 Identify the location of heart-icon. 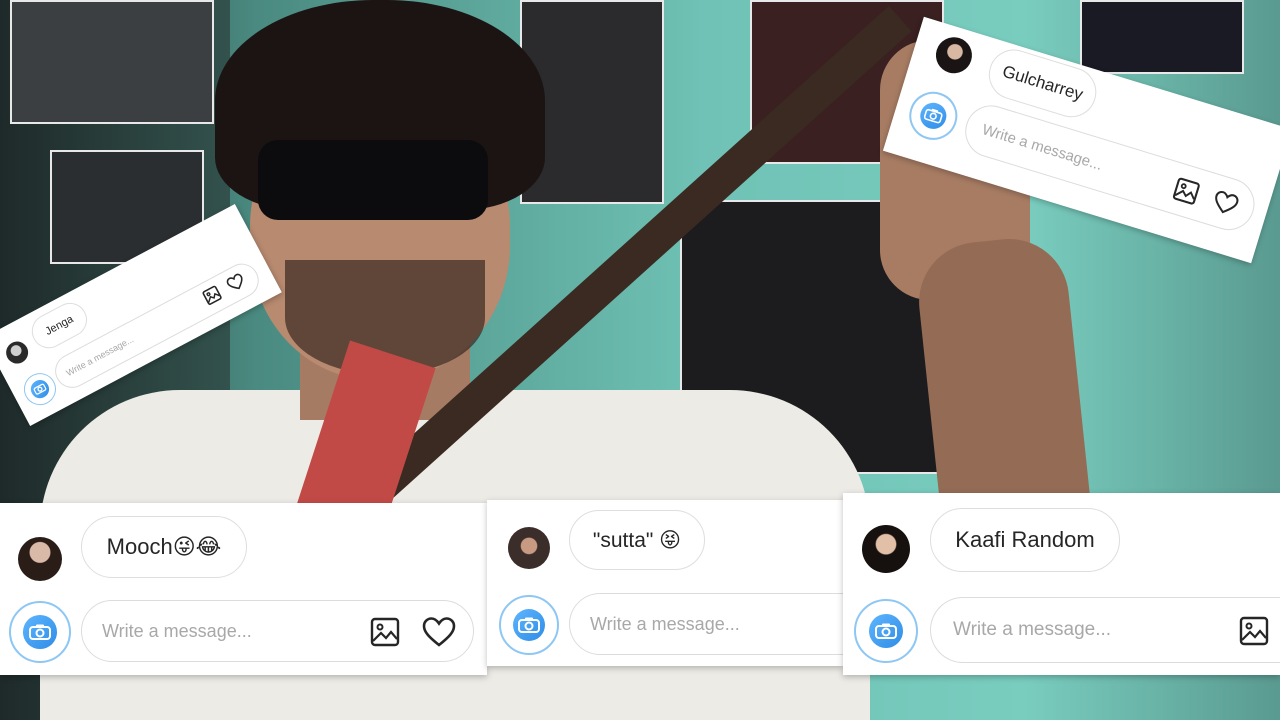
(439, 632).